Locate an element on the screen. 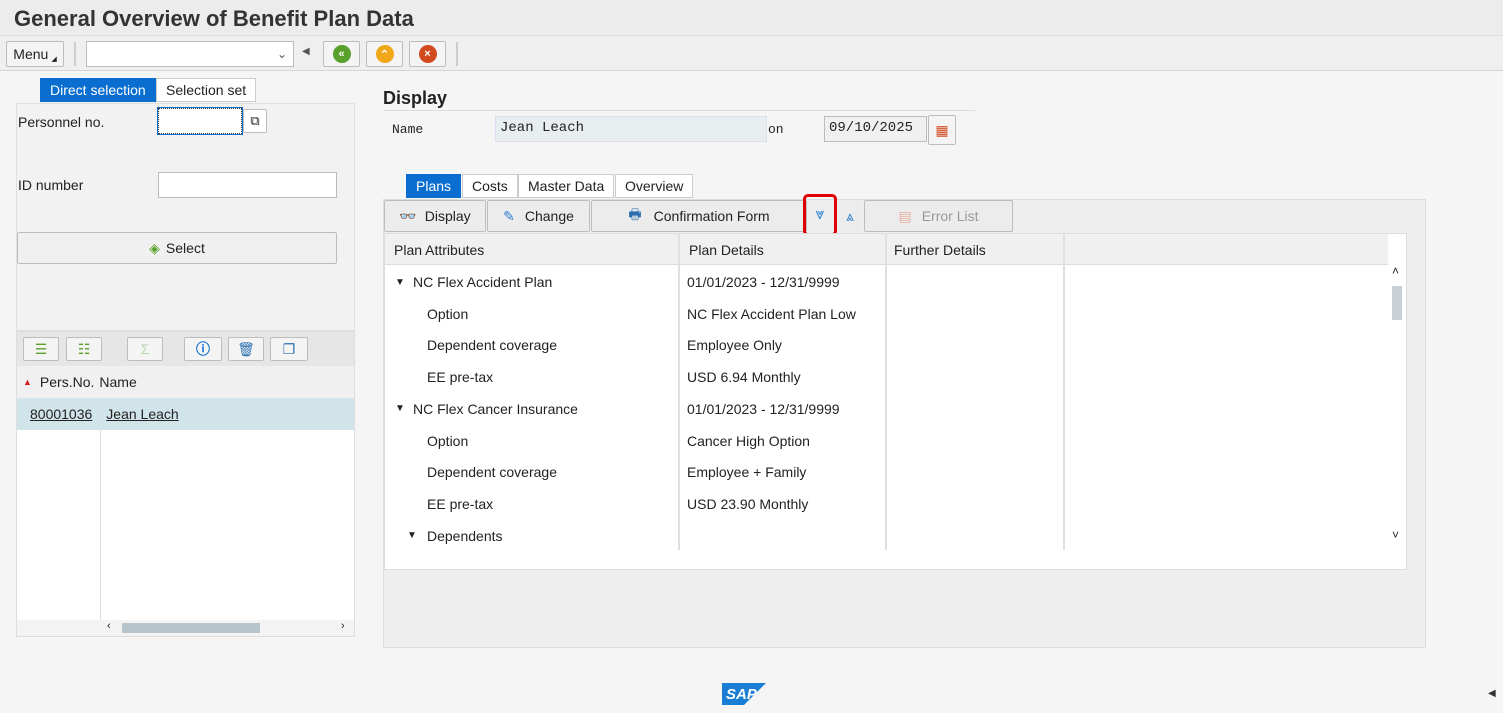 This screenshot has width=1503, height=713. glasses-icon: 👓 is located at coordinates (408, 215).